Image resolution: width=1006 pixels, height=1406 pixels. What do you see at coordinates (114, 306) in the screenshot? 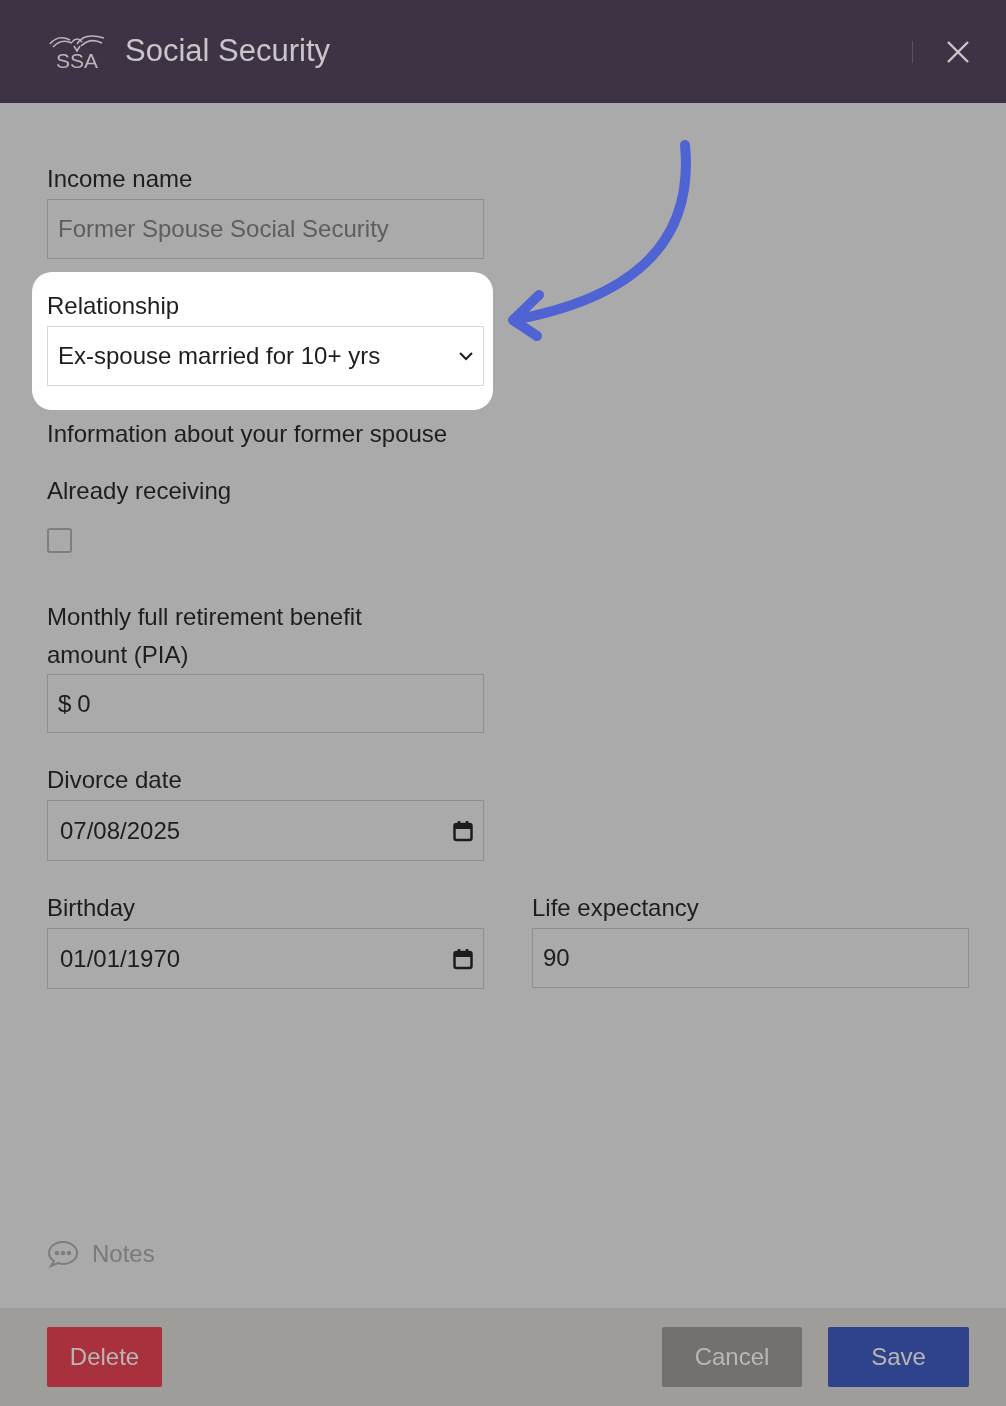
I see `field-label: Relationship` at bounding box center [114, 306].